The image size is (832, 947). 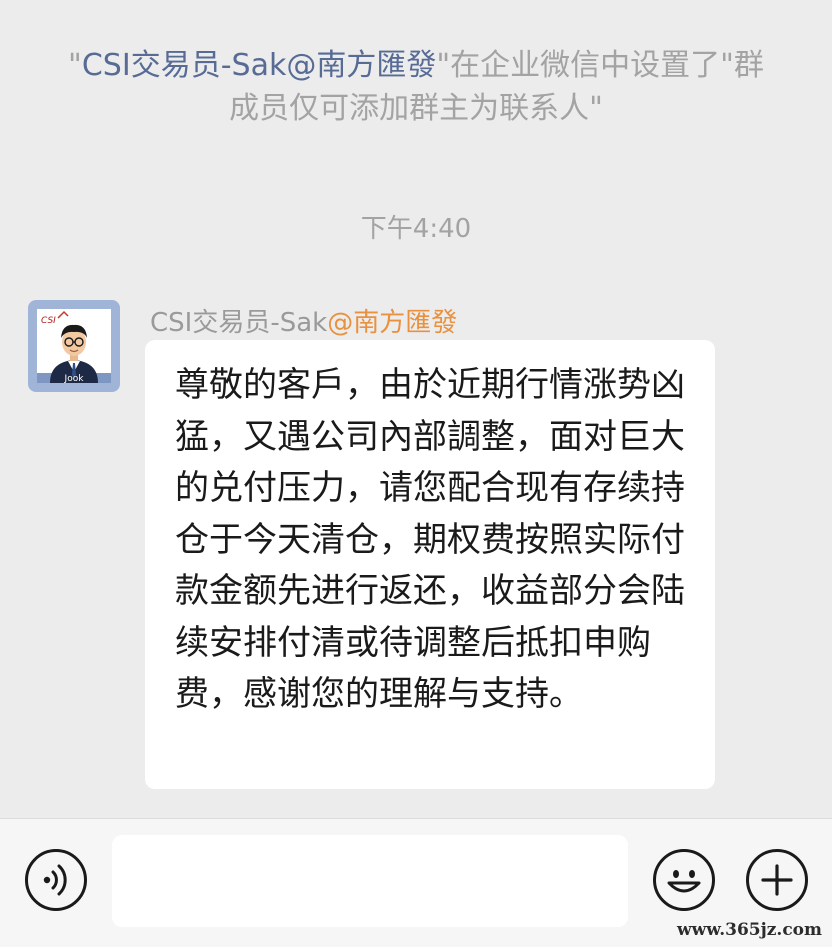 I want to click on voice-icon, so click(x=55, y=880).